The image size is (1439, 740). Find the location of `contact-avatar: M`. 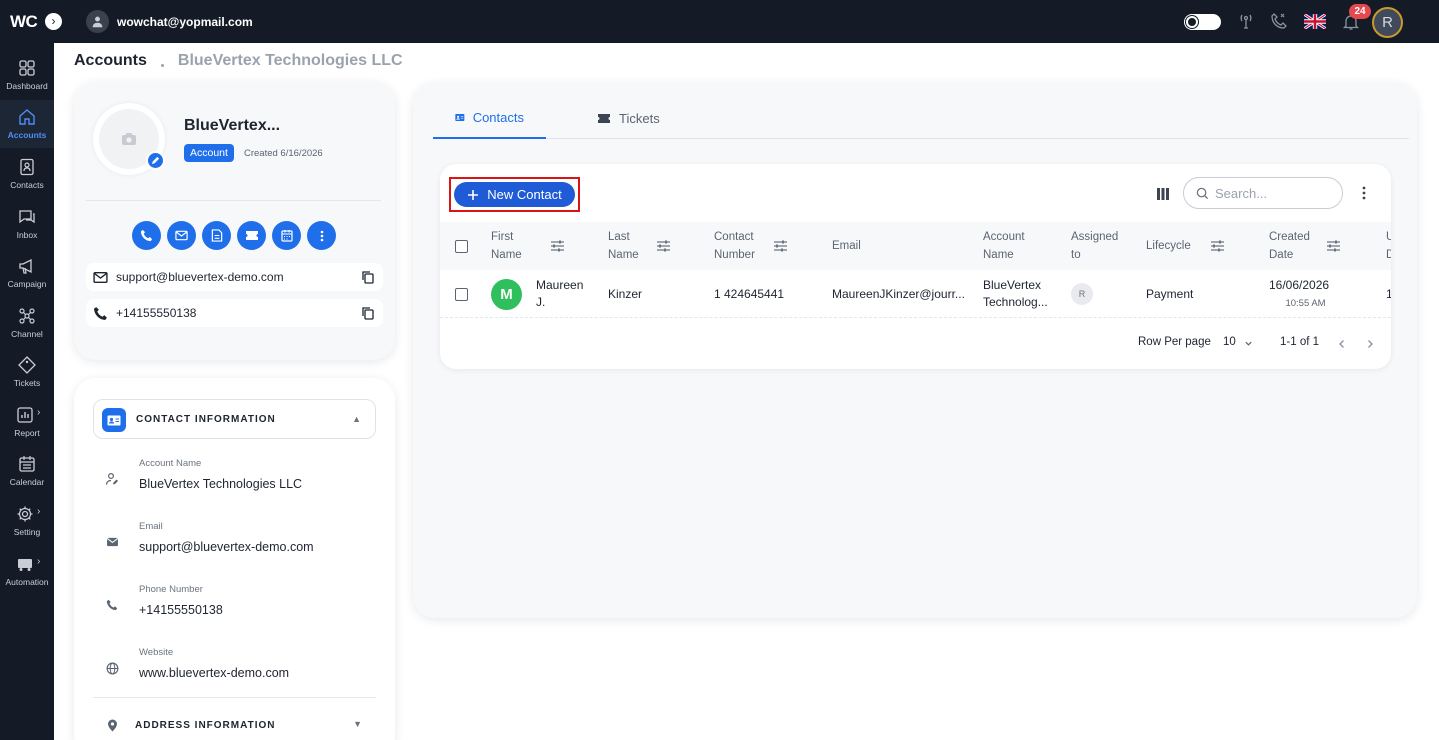

contact-avatar: M is located at coordinates (506, 294).